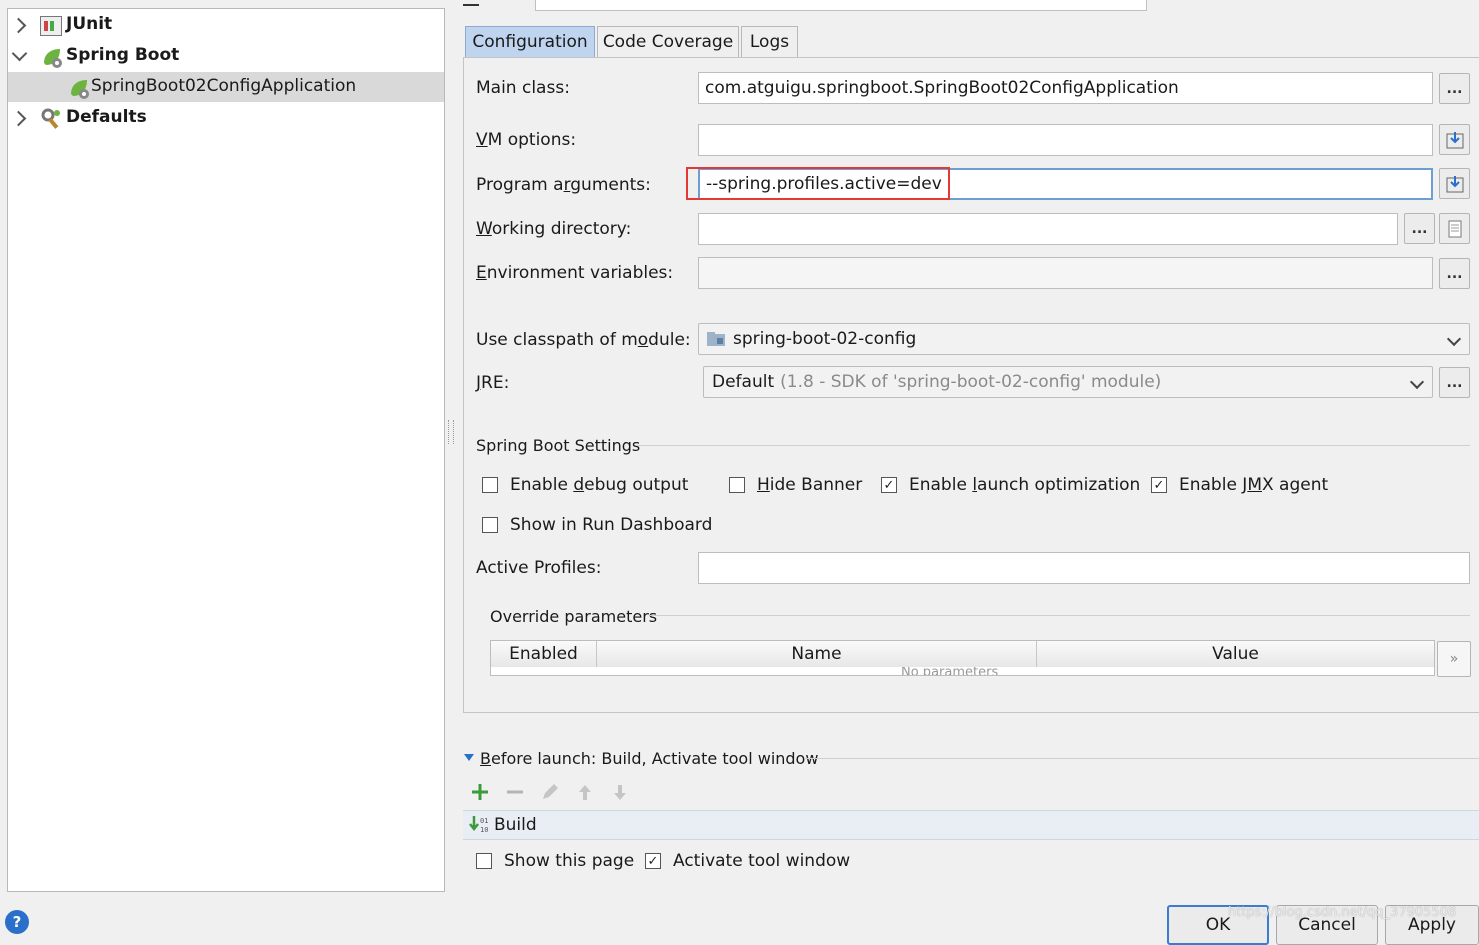 Image resolution: width=1479 pixels, height=945 pixels. What do you see at coordinates (825, 339) in the screenshot?
I see `classpath-module-value: spring-boot-02-config` at bounding box center [825, 339].